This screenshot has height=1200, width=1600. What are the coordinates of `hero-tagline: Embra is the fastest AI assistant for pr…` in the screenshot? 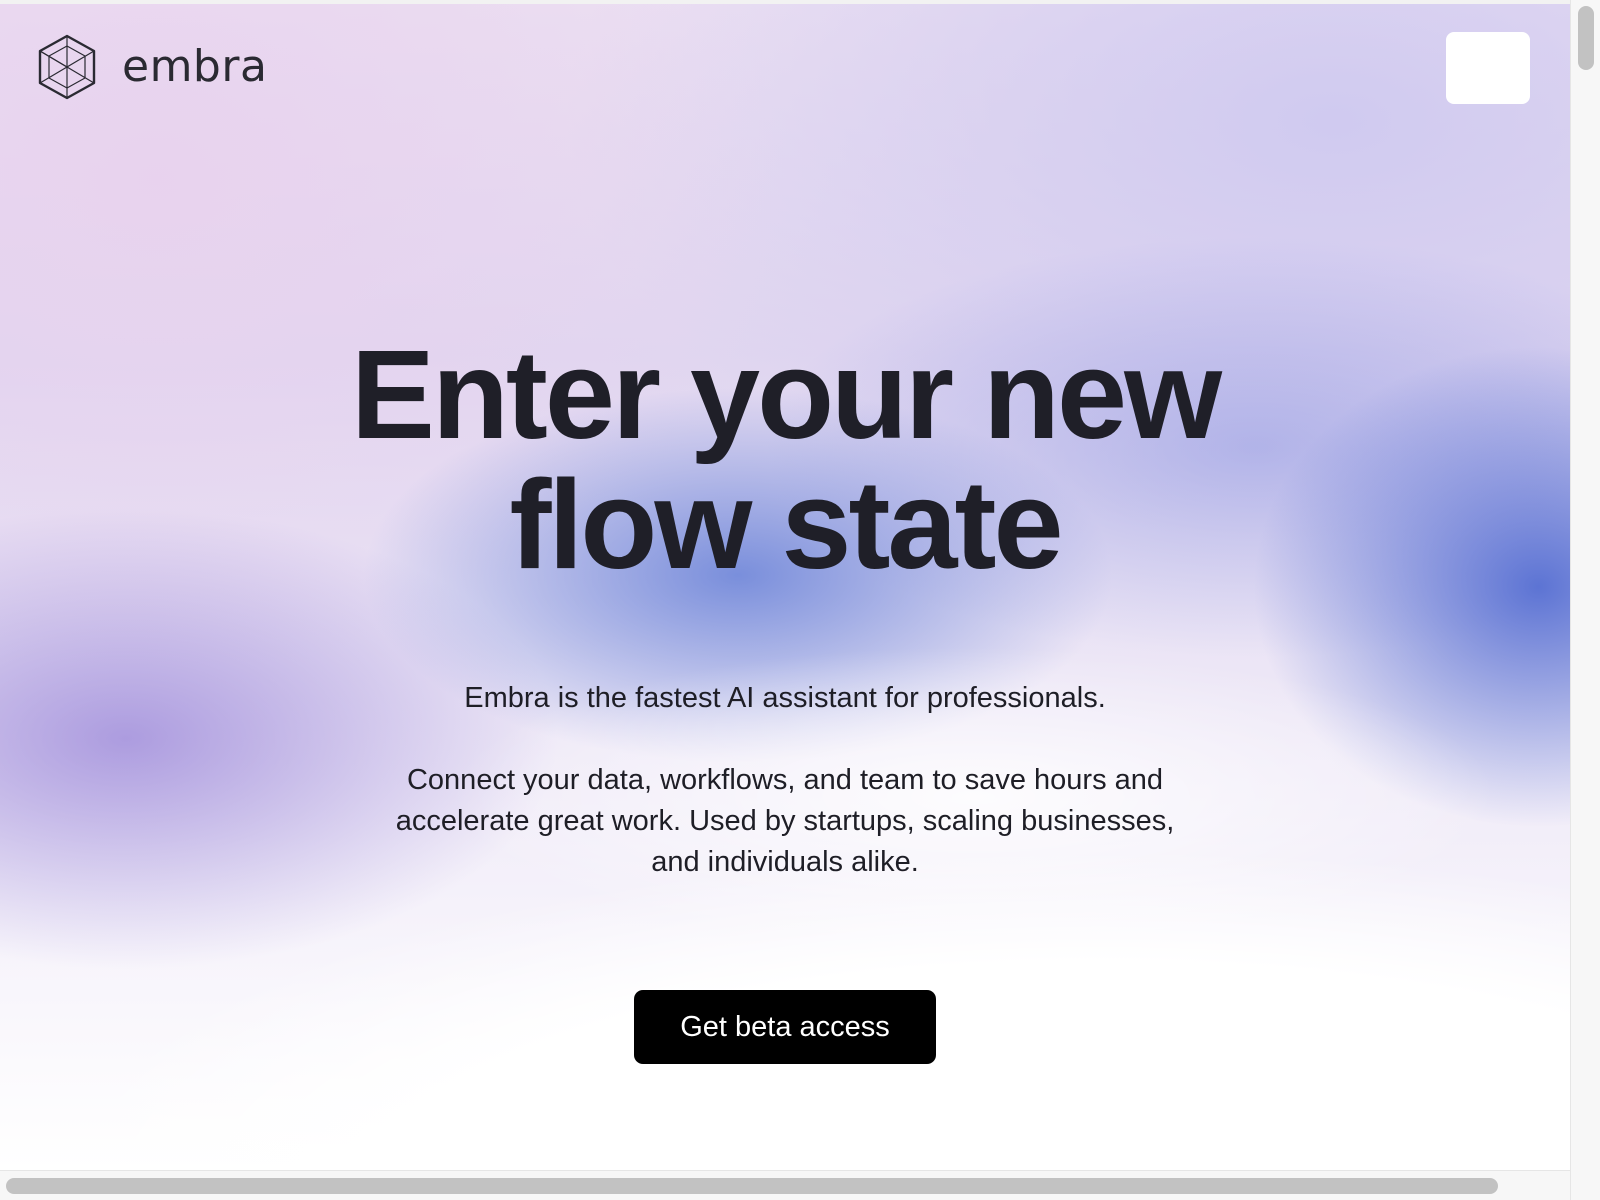 It's located at (785, 698).